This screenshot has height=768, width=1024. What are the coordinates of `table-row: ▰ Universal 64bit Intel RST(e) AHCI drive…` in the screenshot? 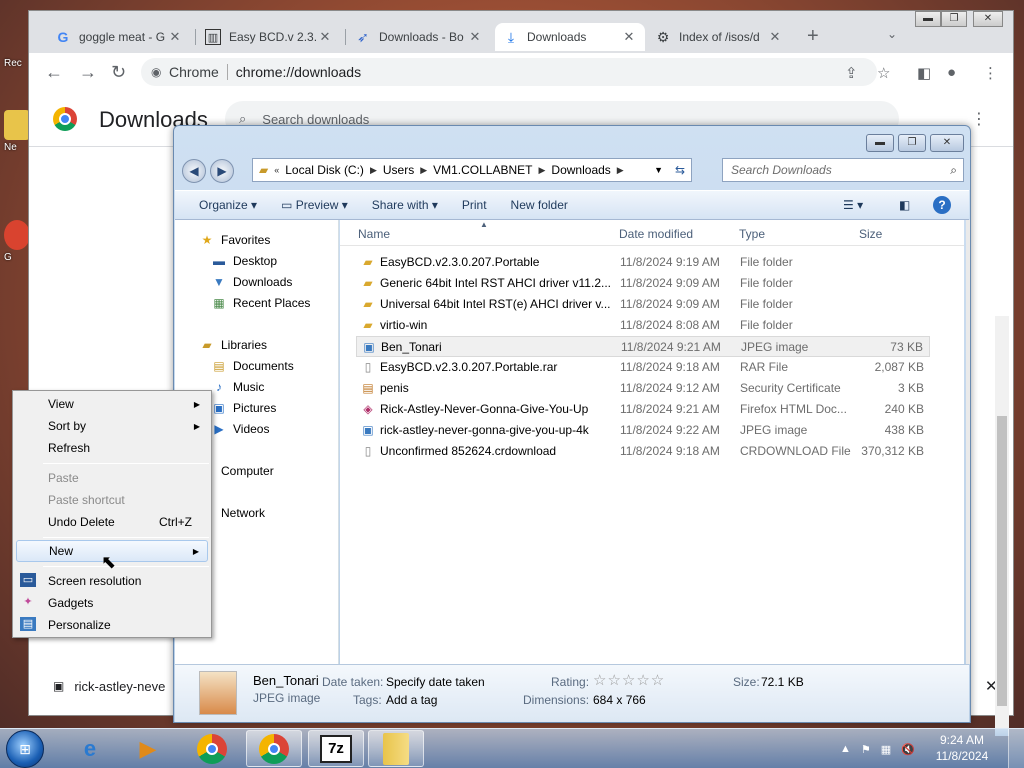 It's located at (643, 304).